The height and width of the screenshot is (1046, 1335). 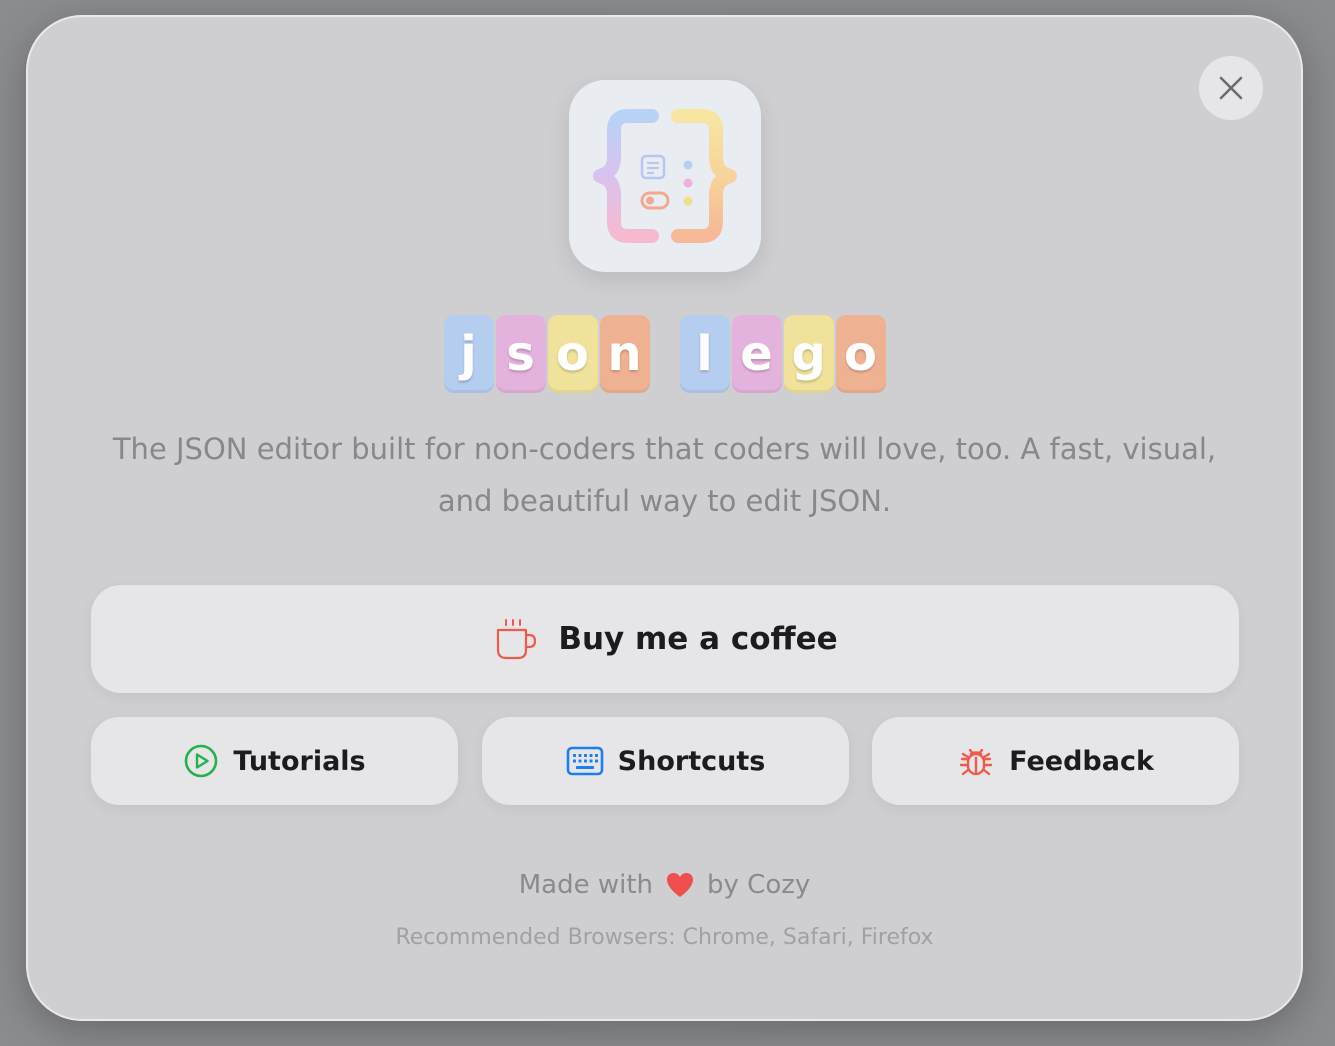 I want to click on made-with-credit: Made with by Cozy, so click(x=664, y=885).